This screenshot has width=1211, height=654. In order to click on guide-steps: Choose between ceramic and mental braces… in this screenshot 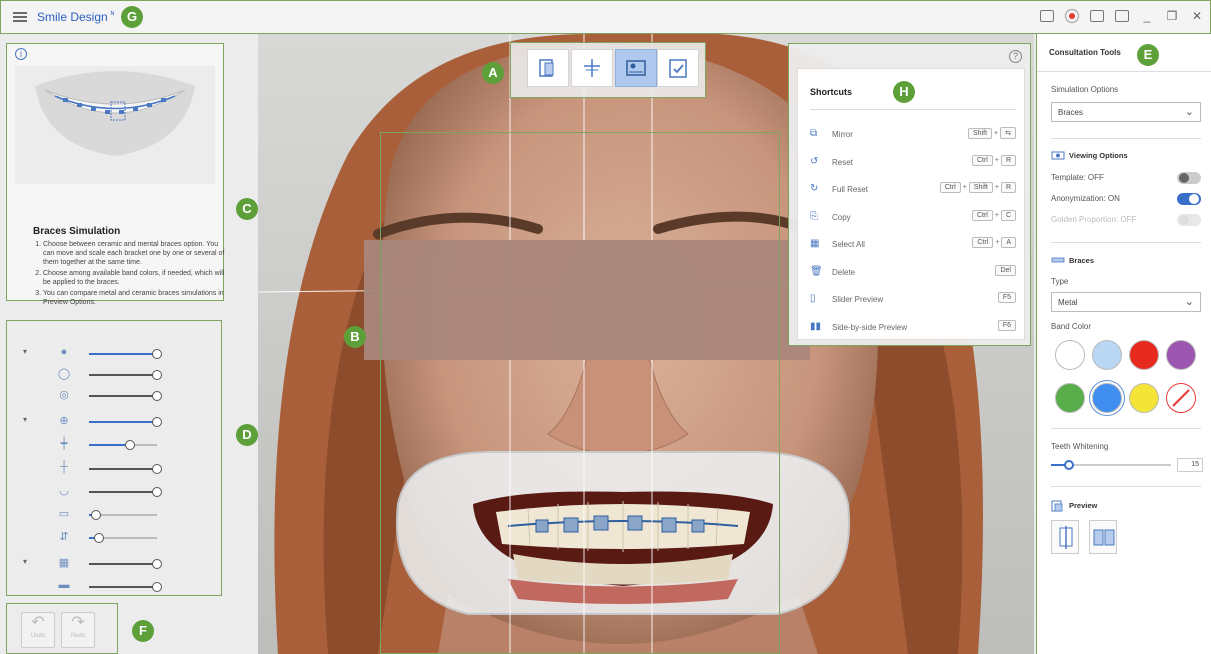, I will do `click(129, 274)`.